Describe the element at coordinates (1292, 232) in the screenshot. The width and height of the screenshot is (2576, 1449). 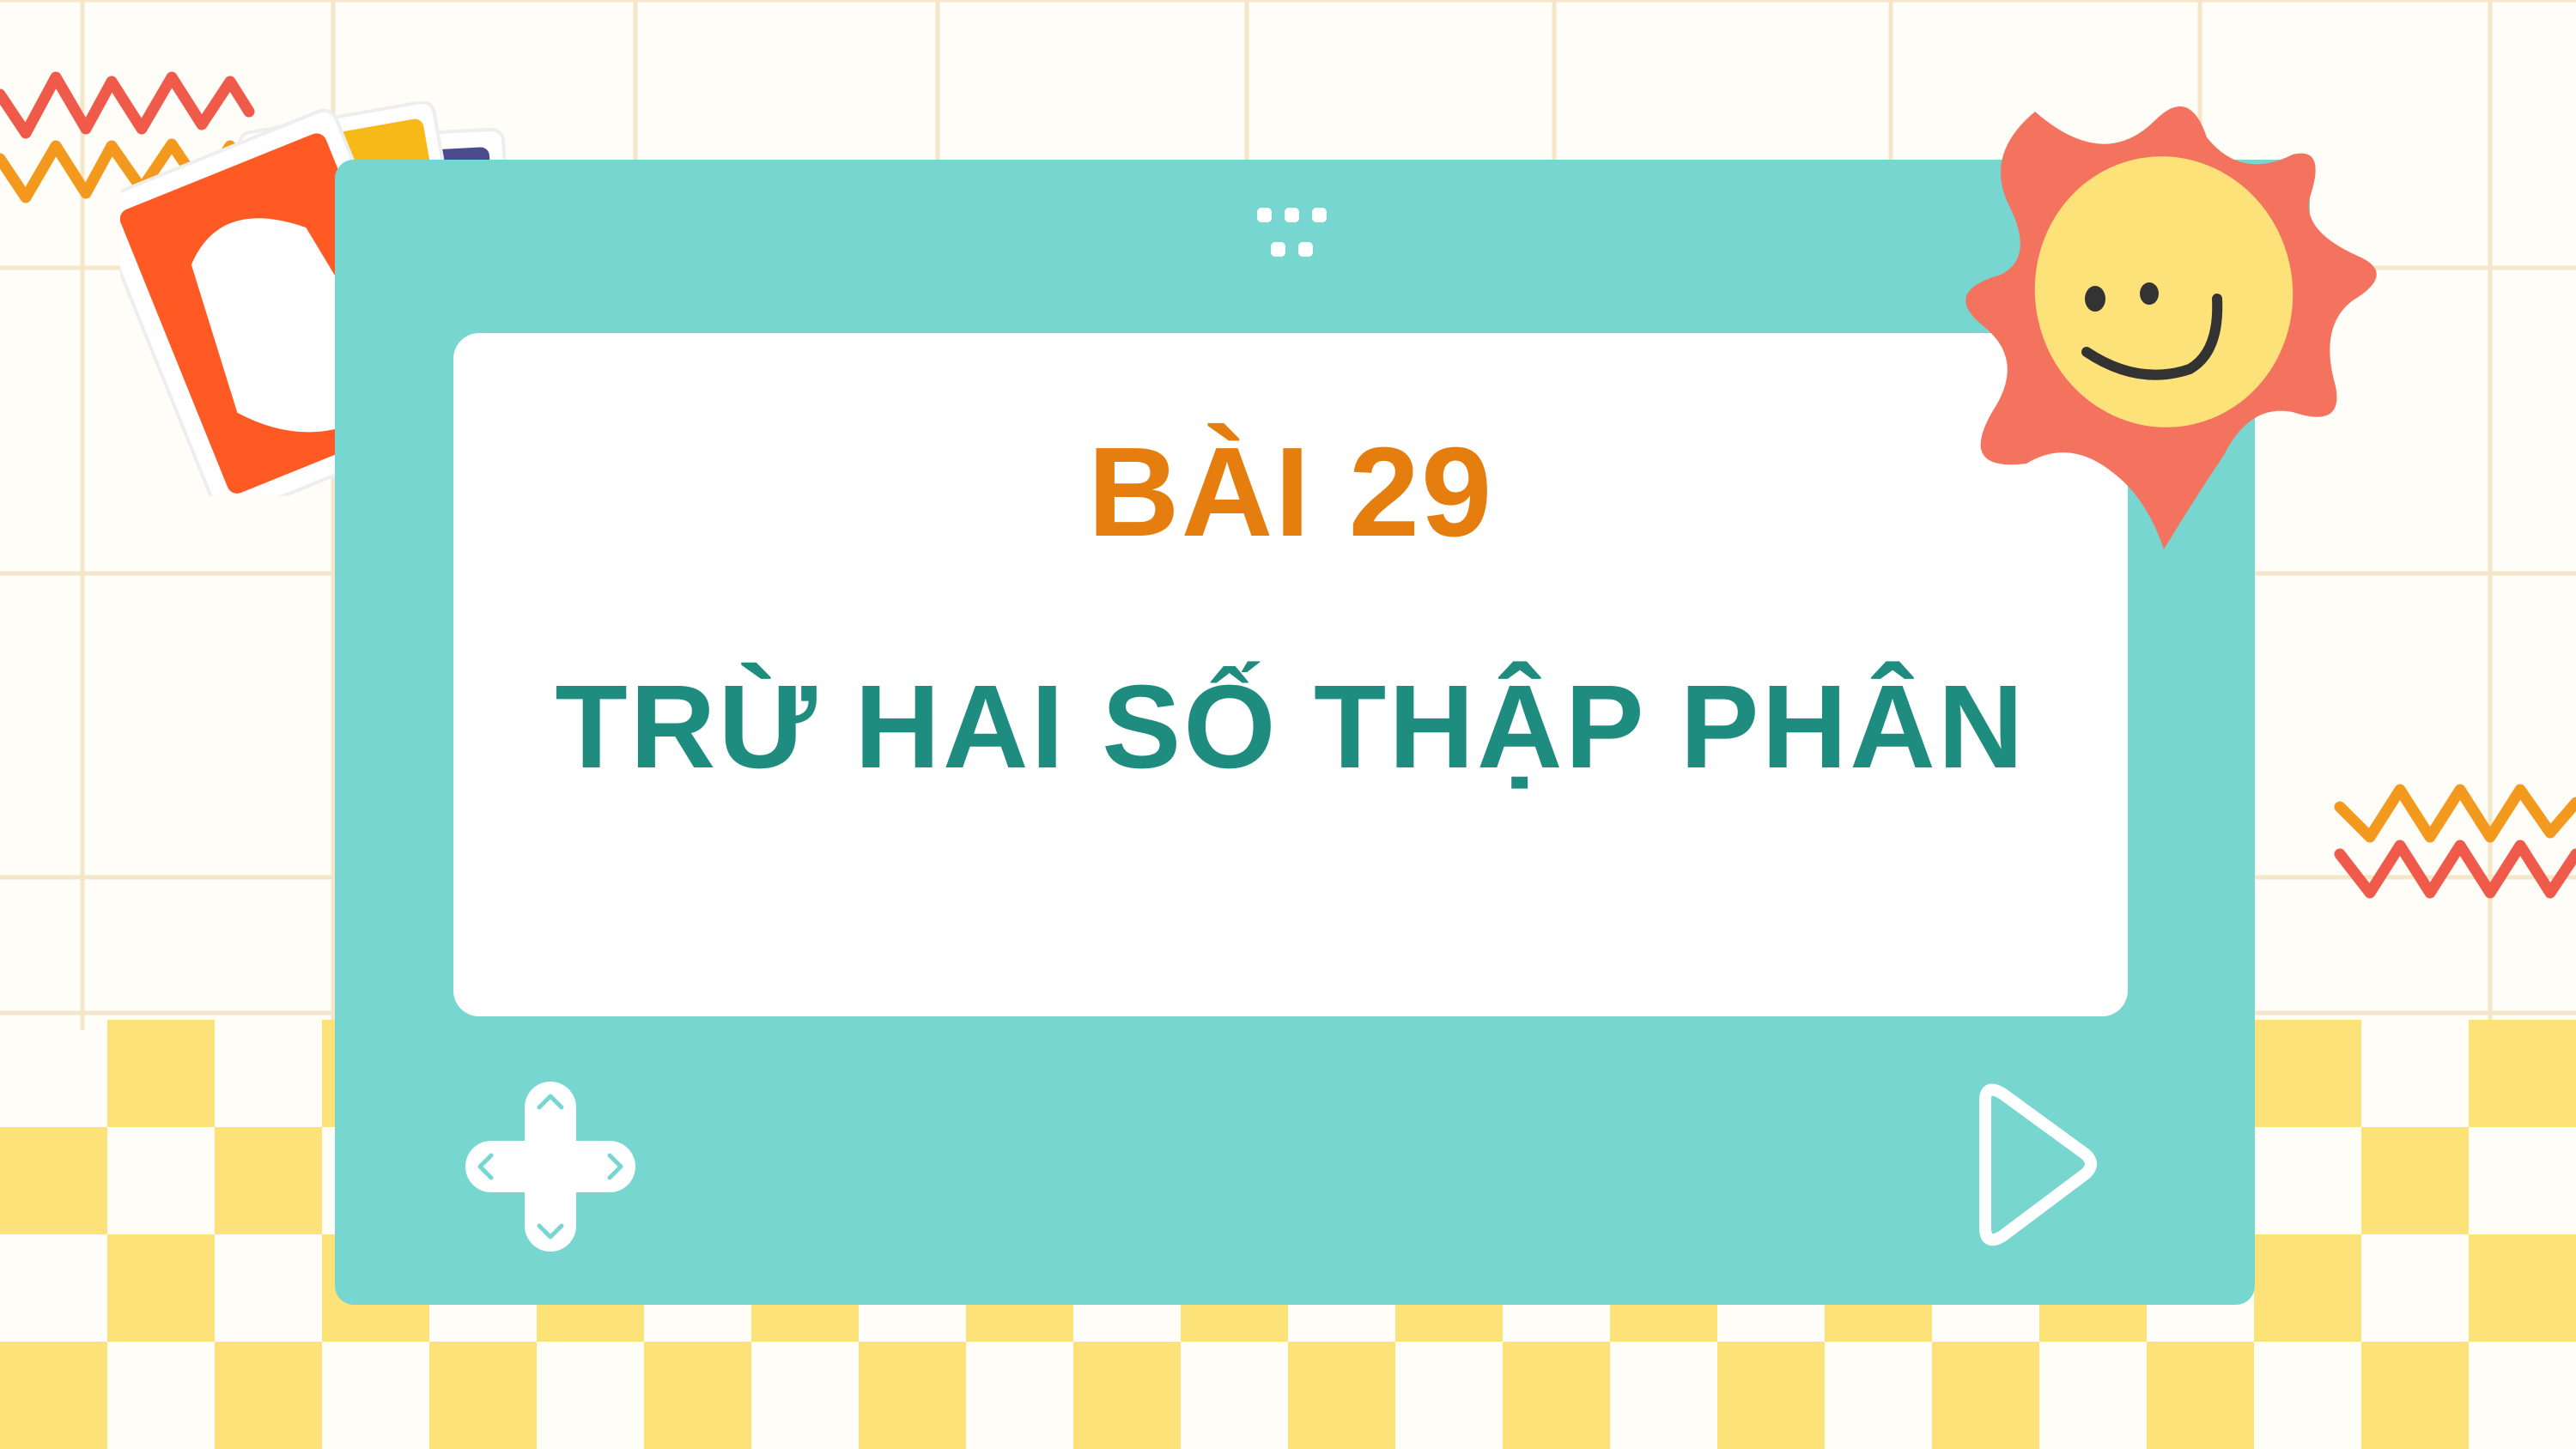
I see `six-dots-icon` at that location.